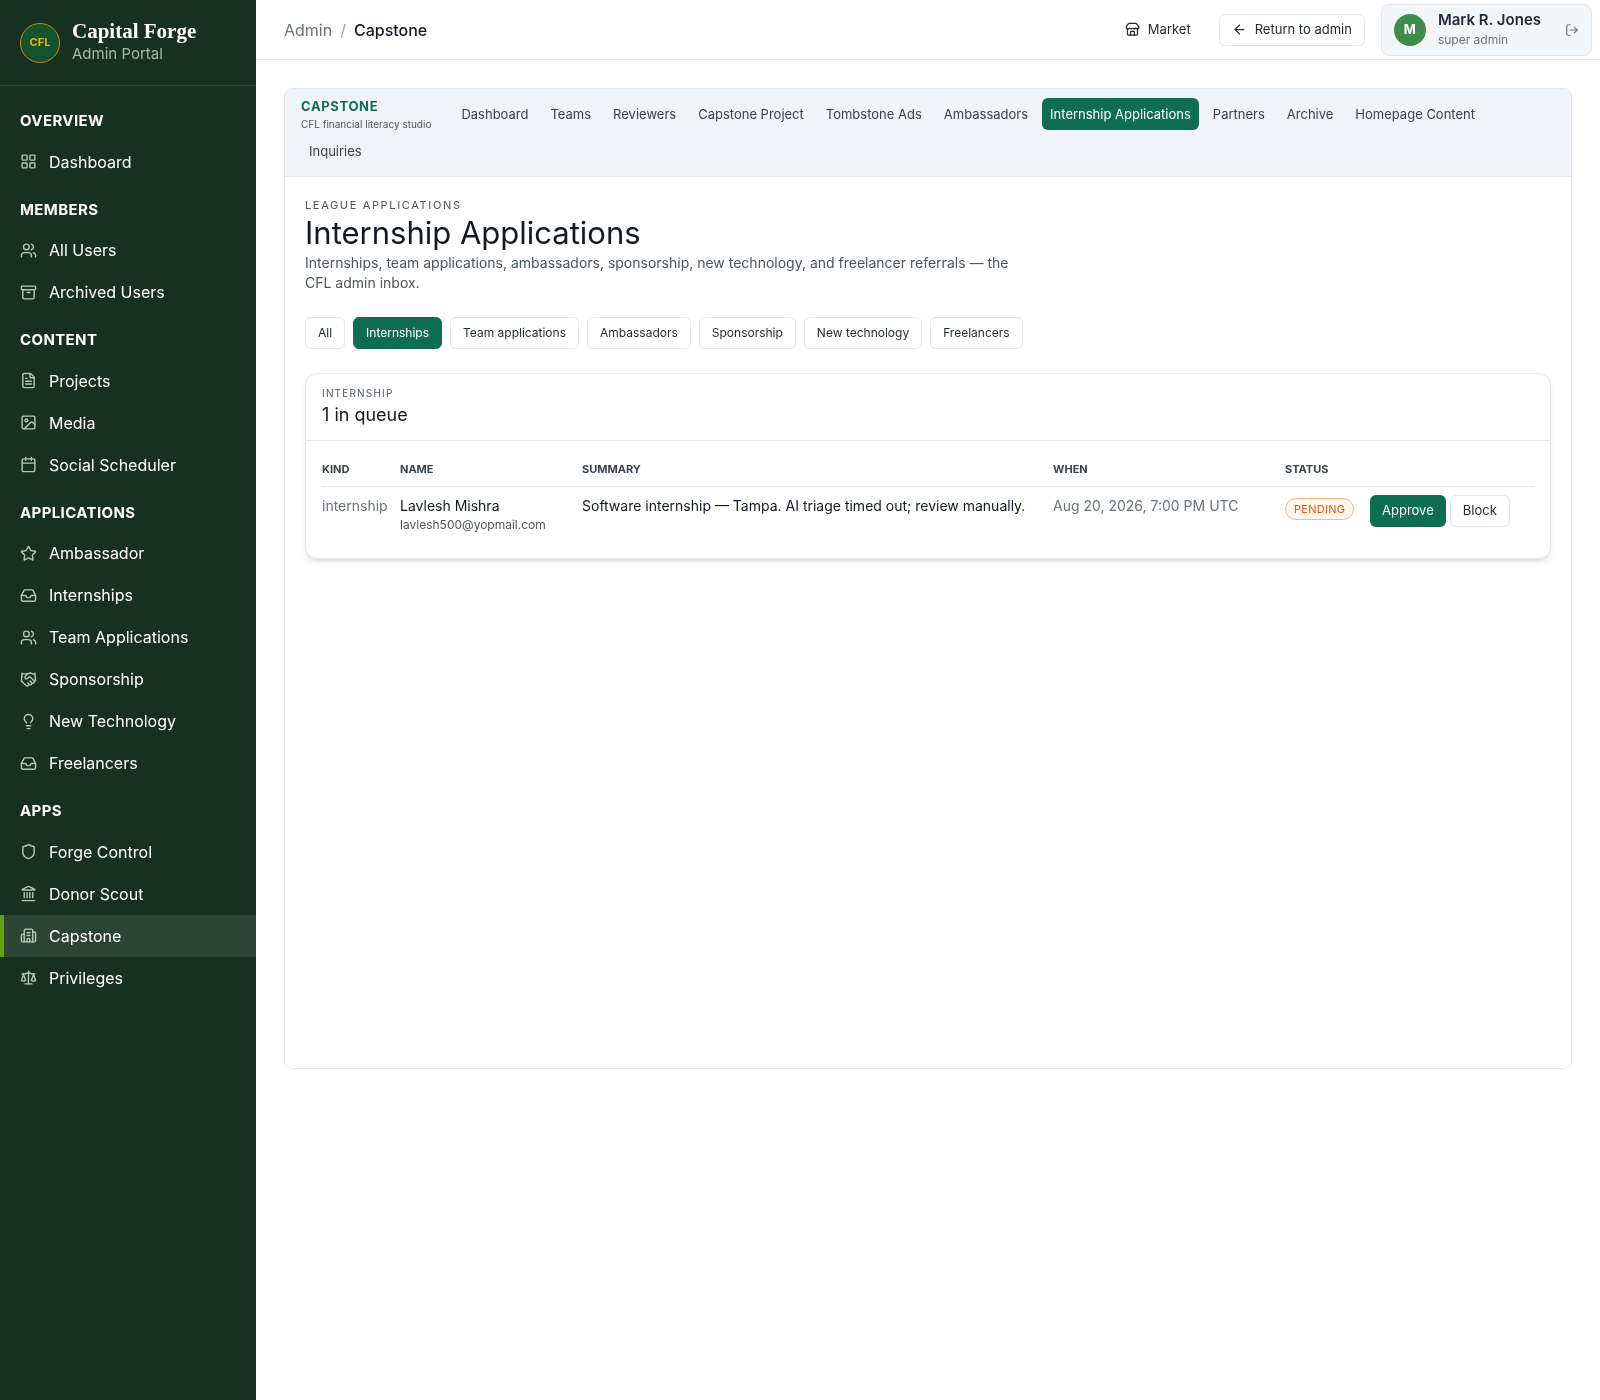 The height and width of the screenshot is (1400, 1600). What do you see at coordinates (358, 393) in the screenshot?
I see `queue-eyebrow: INTERNSHIP` at bounding box center [358, 393].